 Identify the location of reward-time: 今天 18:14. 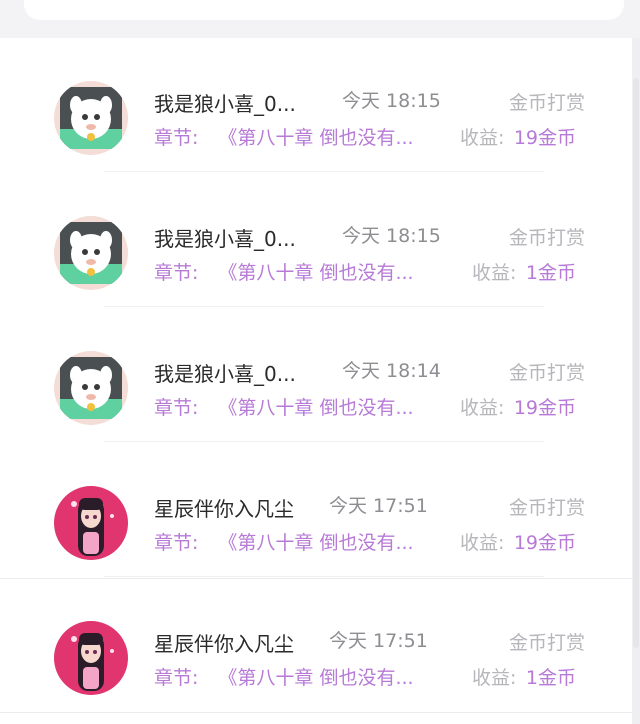
(391, 371).